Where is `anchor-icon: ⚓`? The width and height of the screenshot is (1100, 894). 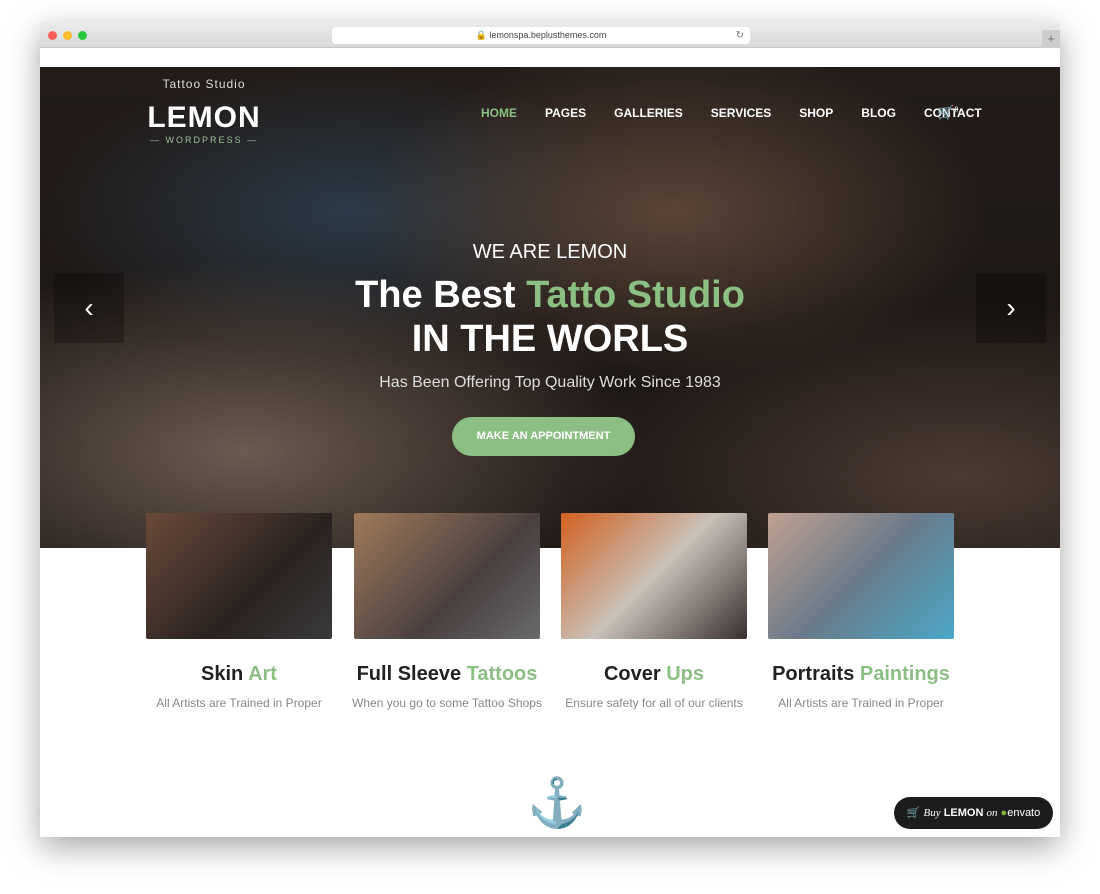
anchor-icon: ⚓ is located at coordinates (557, 803).